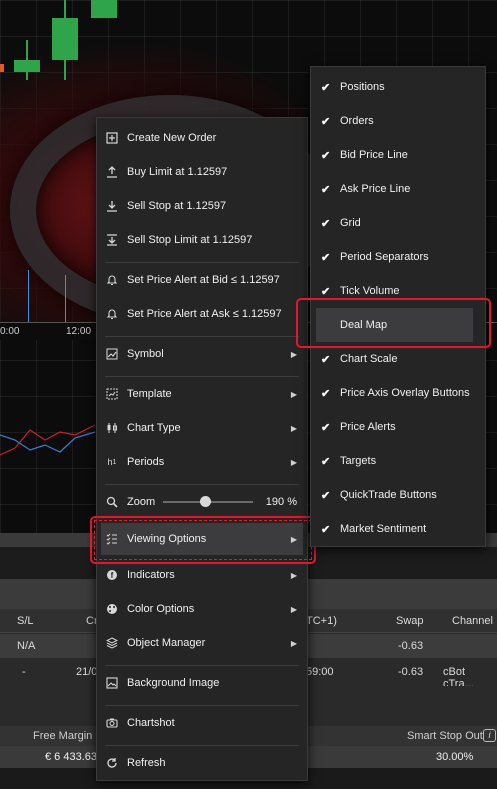  Describe the element at coordinates (202, 394) in the screenshot. I see `menu-item-template: Template ▶` at that location.